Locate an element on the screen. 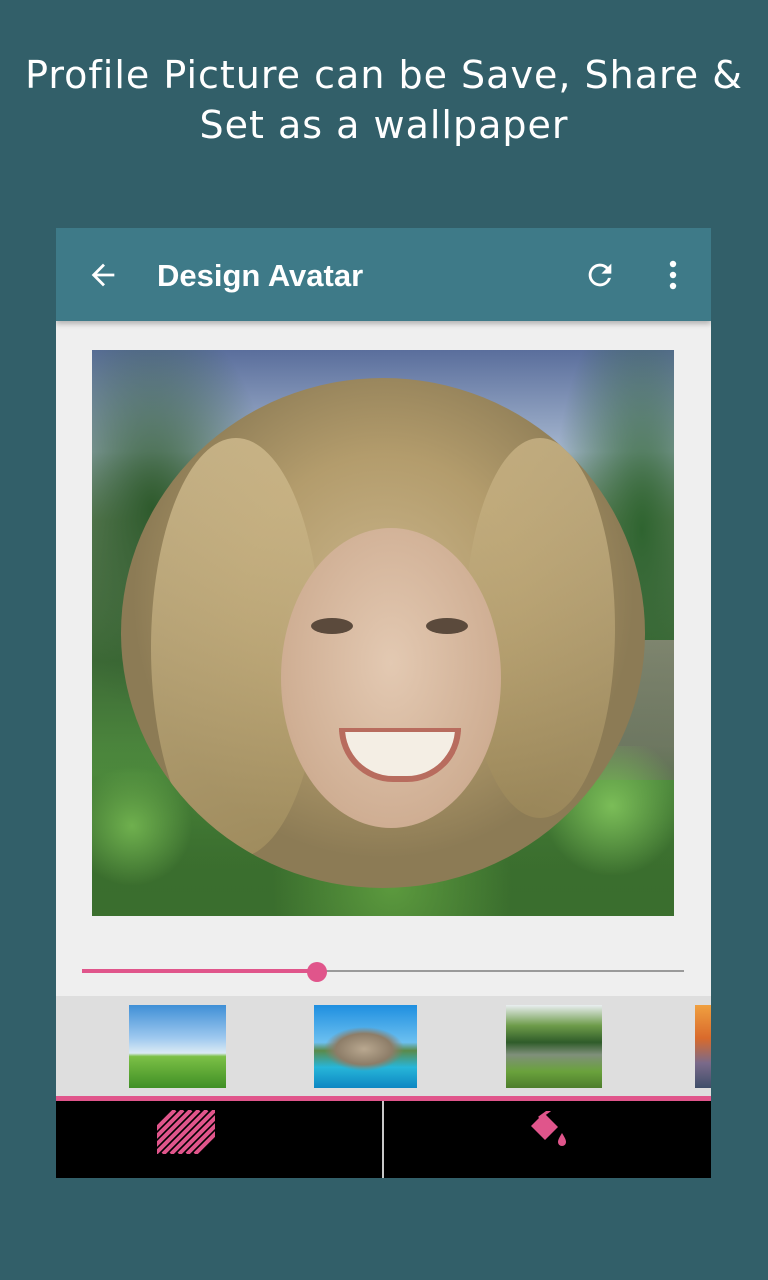 This screenshot has height=1280, width=768. more-vert-icon is located at coordinates (673, 275).